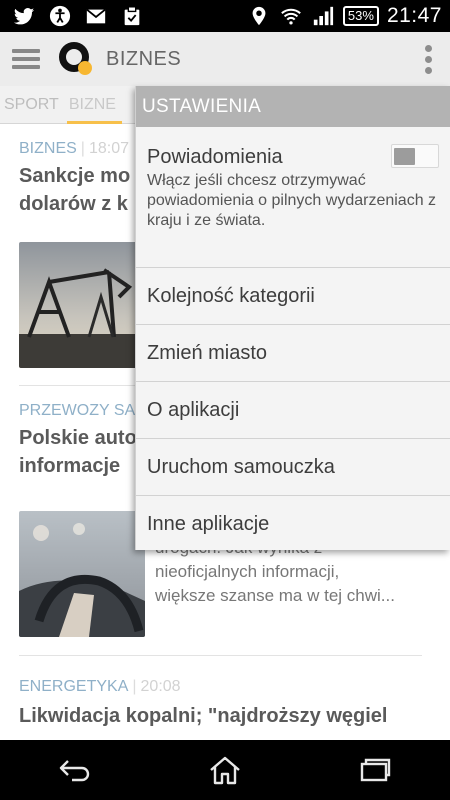 The image size is (450, 800). I want to click on twitter-icon, so click(24, 16).